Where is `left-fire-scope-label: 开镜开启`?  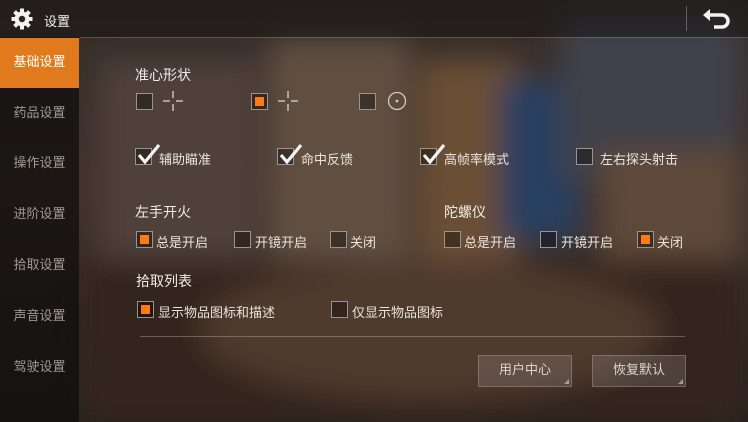 left-fire-scope-label: 开镜开启 is located at coordinates (281, 243).